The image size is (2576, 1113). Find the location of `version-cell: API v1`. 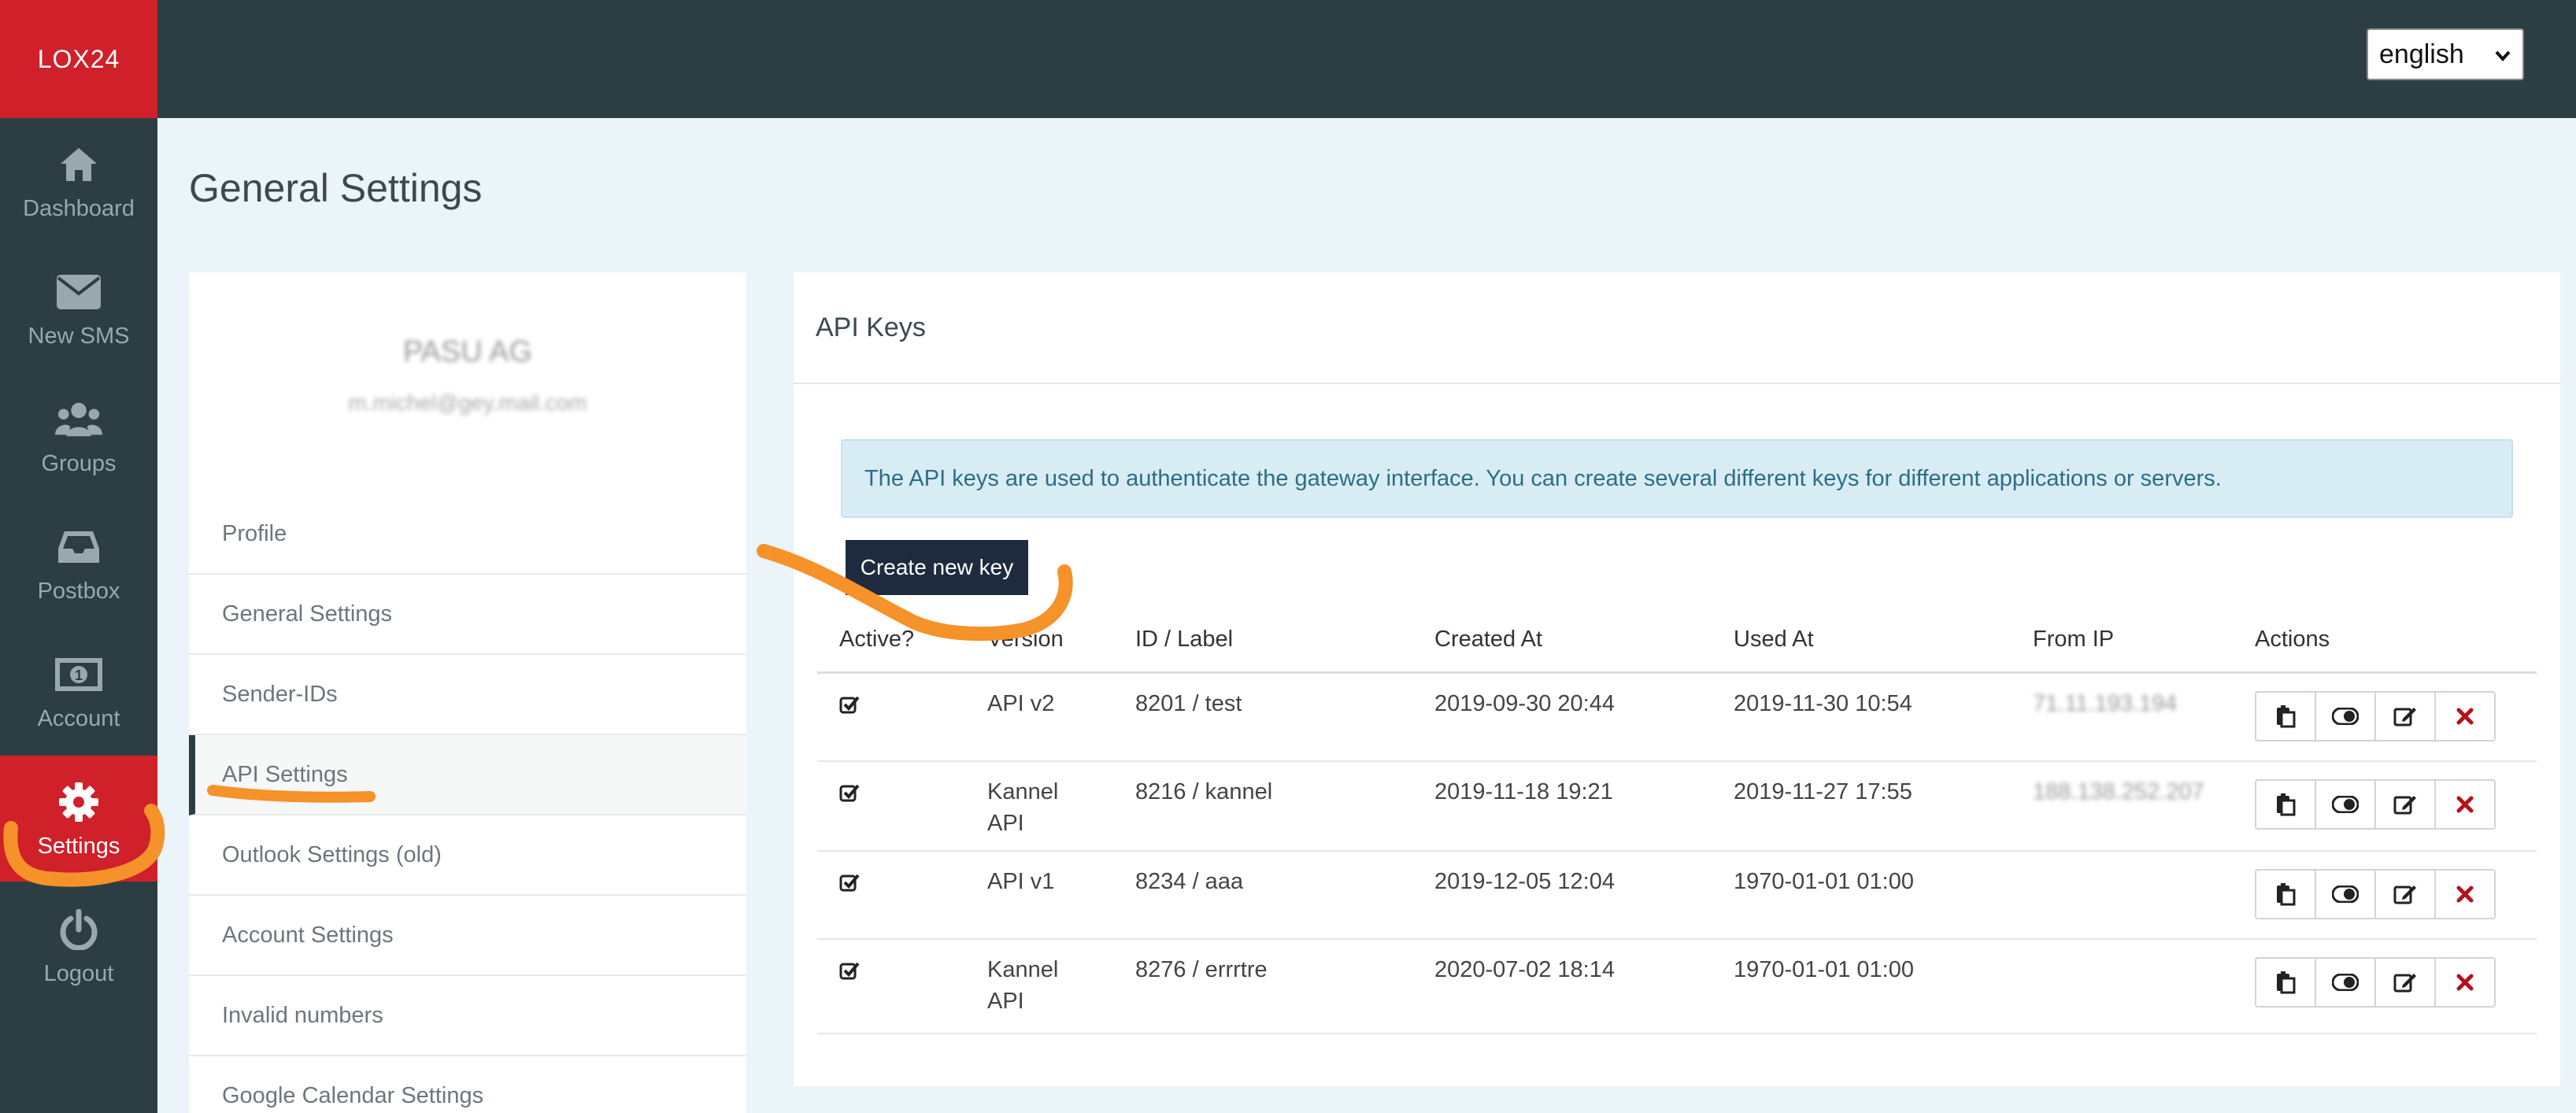

version-cell: API v1 is located at coordinates (1020, 881).